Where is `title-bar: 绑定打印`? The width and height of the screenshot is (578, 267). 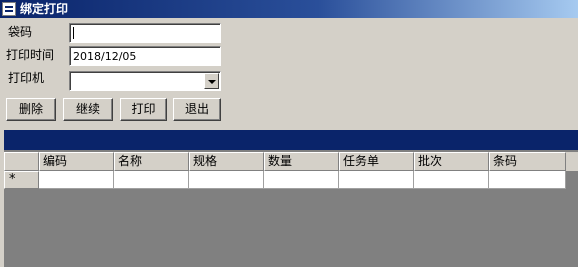 title-bar: 绑定打印 is located at coordinates (289, 9).